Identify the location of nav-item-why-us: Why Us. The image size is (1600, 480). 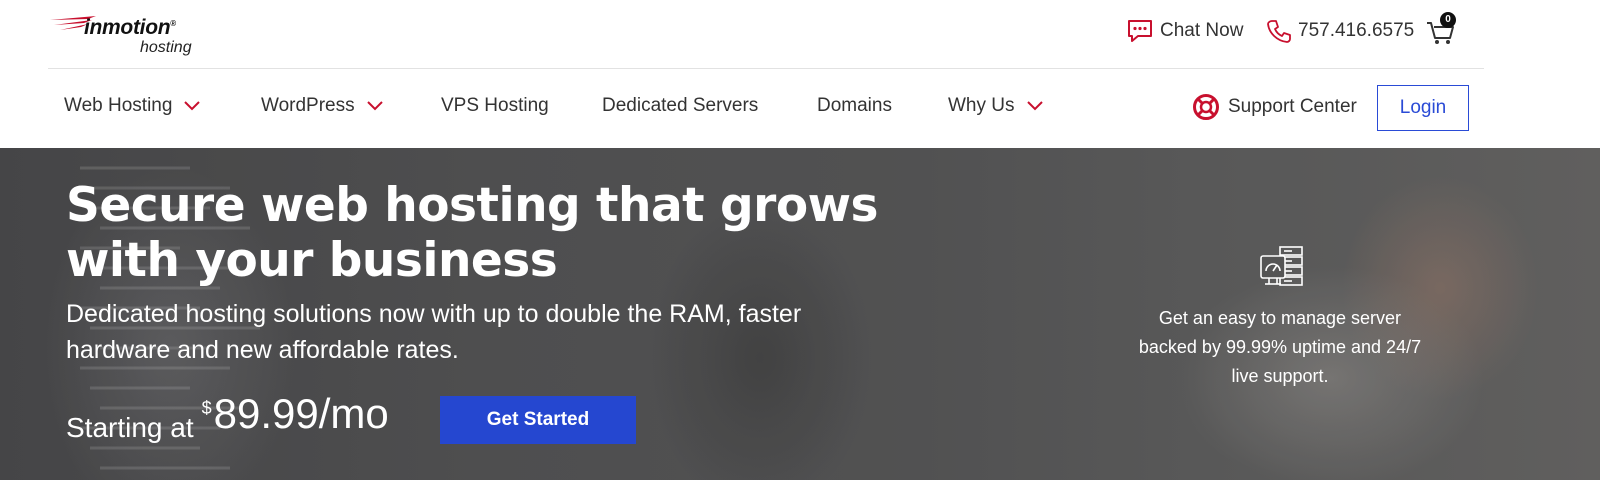
(995, 106).